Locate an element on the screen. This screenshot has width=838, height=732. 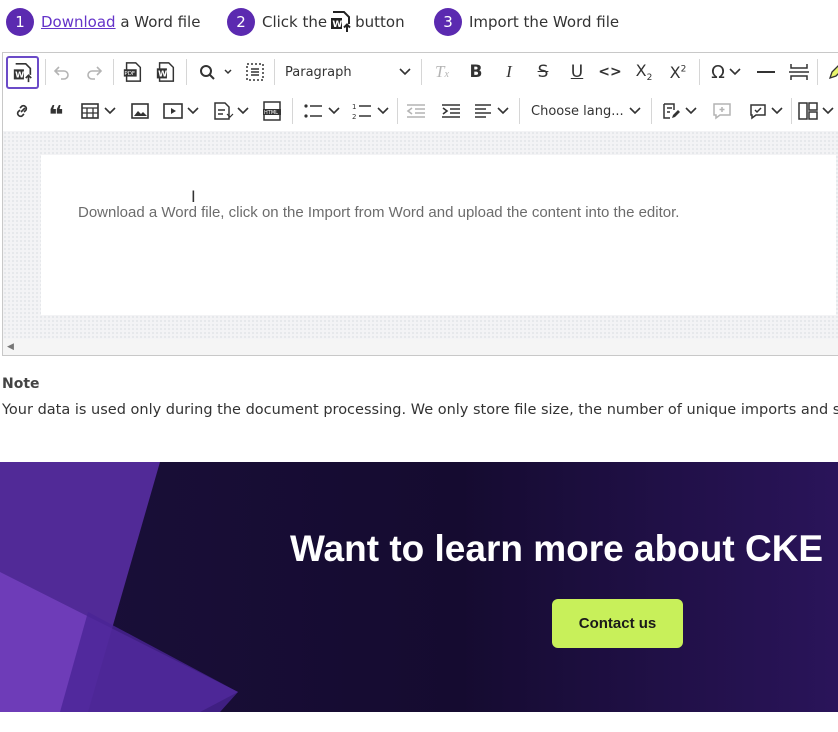
step-1-text: a Word file is located at coordinates (158, 22).